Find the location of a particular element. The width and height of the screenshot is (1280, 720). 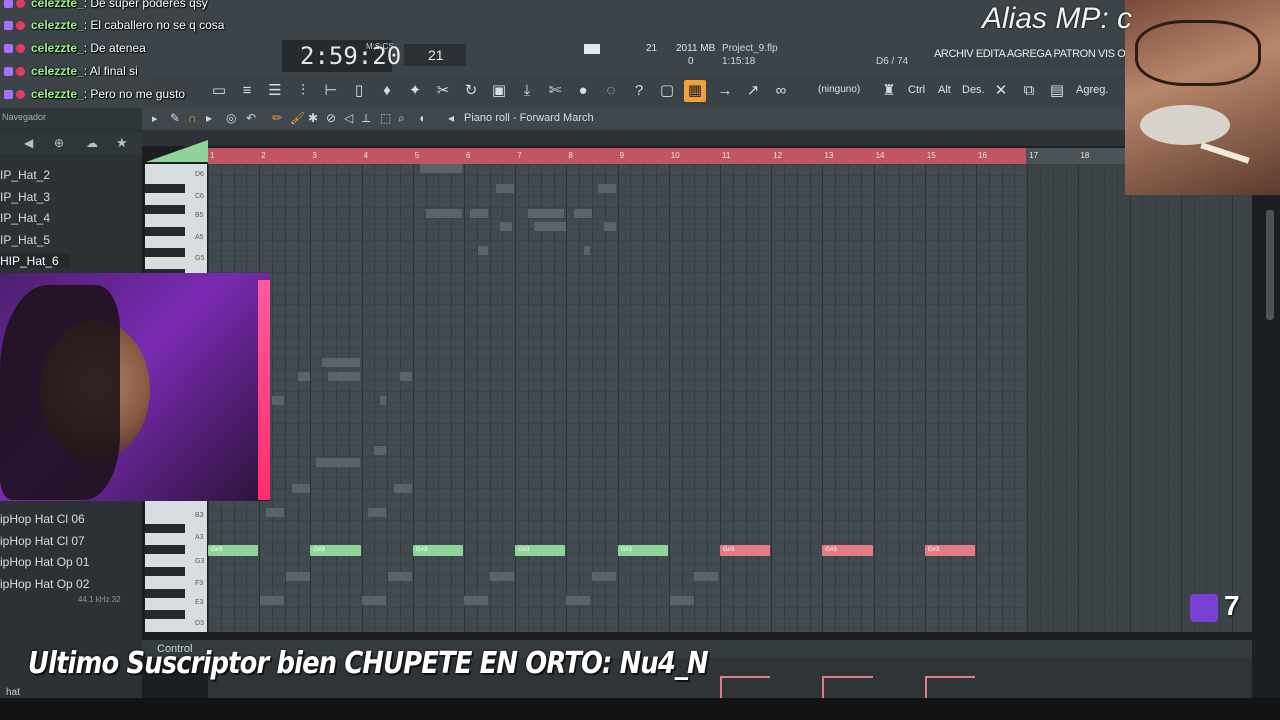

playlist-icon: ☰ is located at coordinates (275, 91).